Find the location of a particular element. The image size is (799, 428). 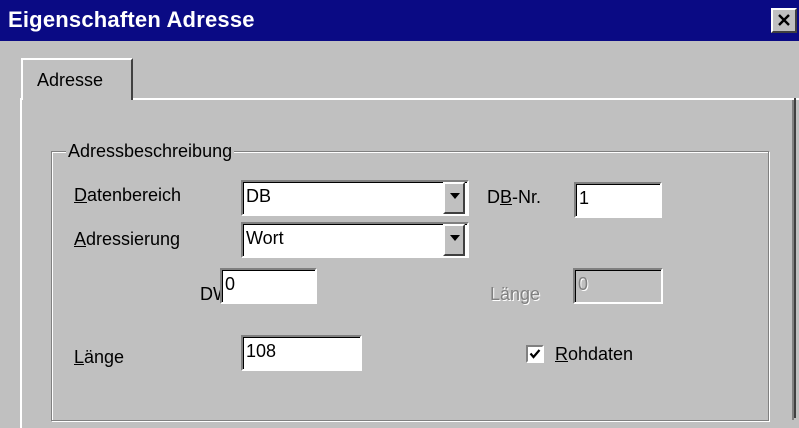

tab-joint is located at coordinates (77, 98).